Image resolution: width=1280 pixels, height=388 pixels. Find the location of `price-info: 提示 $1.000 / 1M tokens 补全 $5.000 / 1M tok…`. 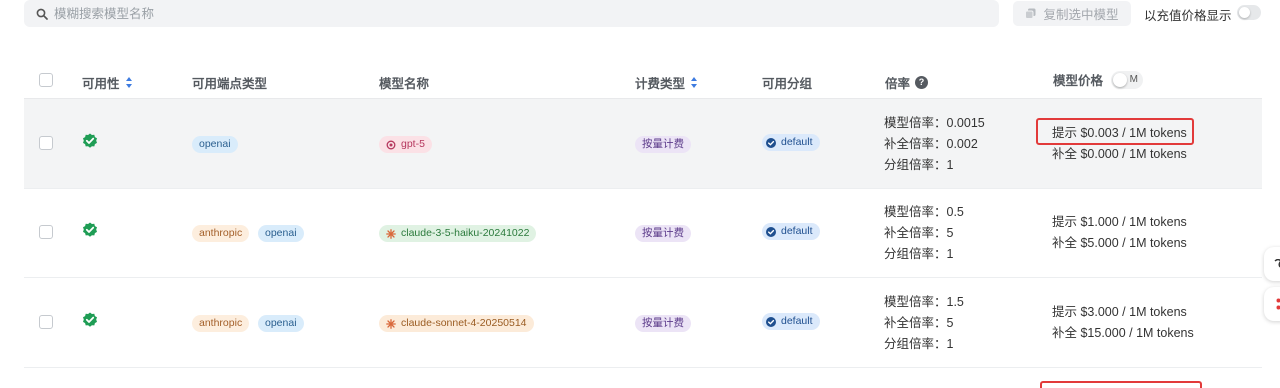

price-info: 提示 $1.000 / 1M tokens 补全 $5.000 / 1M tok… is located at coordinates (1119, 233).